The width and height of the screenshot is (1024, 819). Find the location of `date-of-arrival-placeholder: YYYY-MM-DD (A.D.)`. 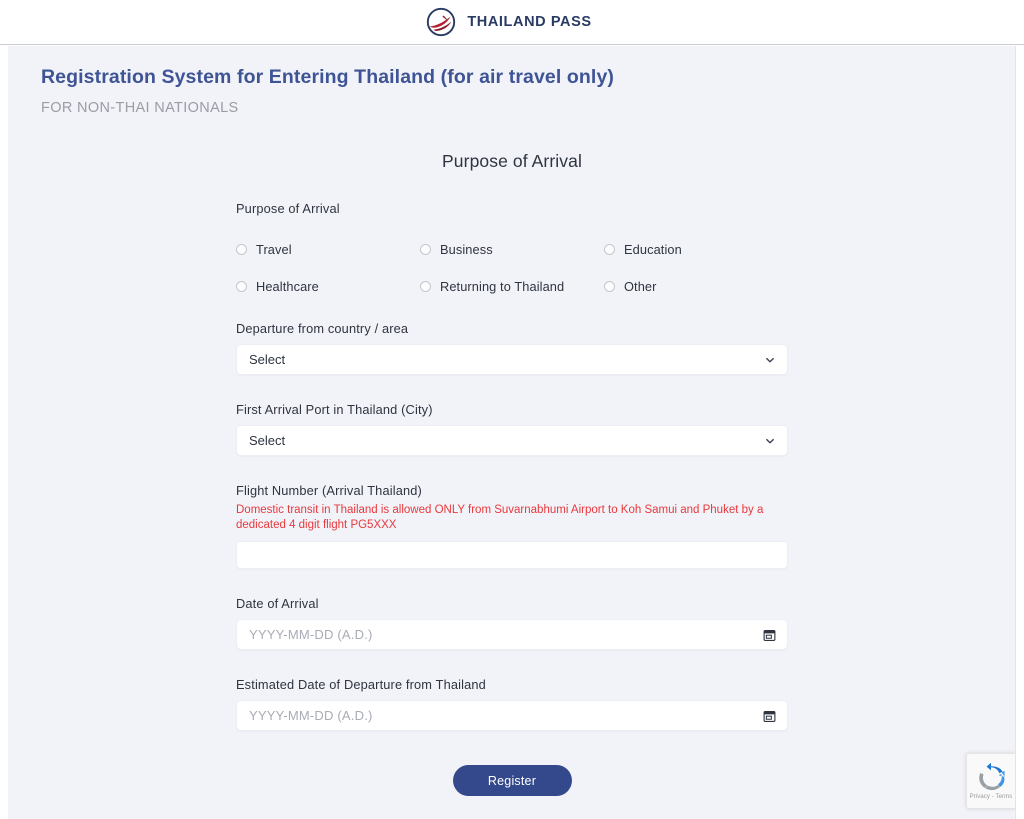

date-of-arrival-placeholder: YYYY-MM-DD (A.D.) is located at coordinates (311, 634).